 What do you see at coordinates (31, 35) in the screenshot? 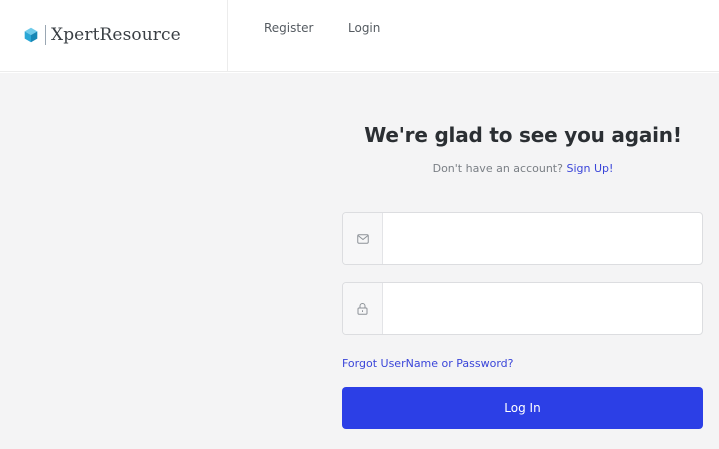
I see `cube-icon` at bounding box center [31, 35].